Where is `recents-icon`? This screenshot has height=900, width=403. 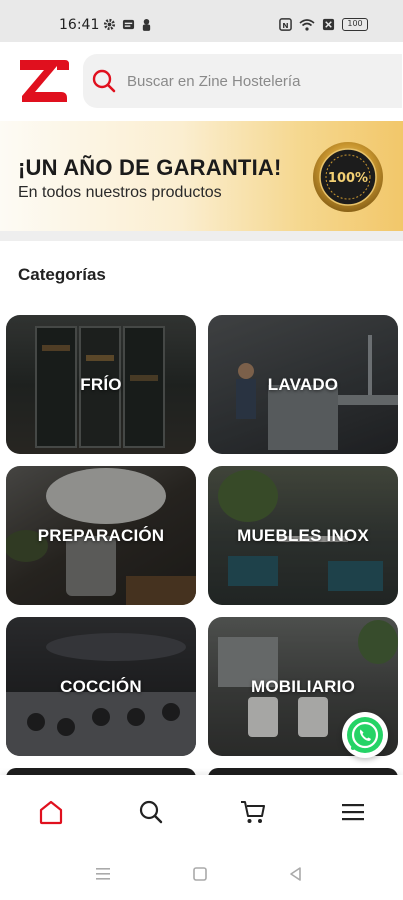 recents-icon is located at coordinates (103, 874).